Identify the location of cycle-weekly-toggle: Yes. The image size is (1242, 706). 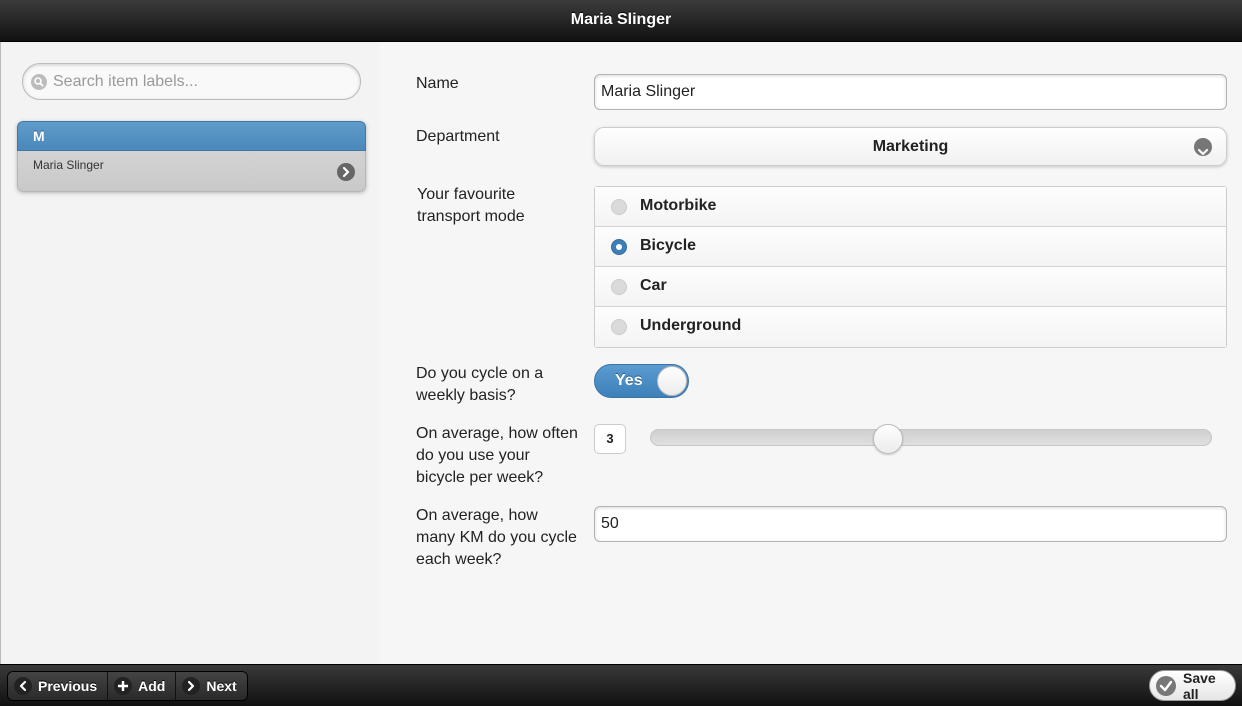
(641, 381).